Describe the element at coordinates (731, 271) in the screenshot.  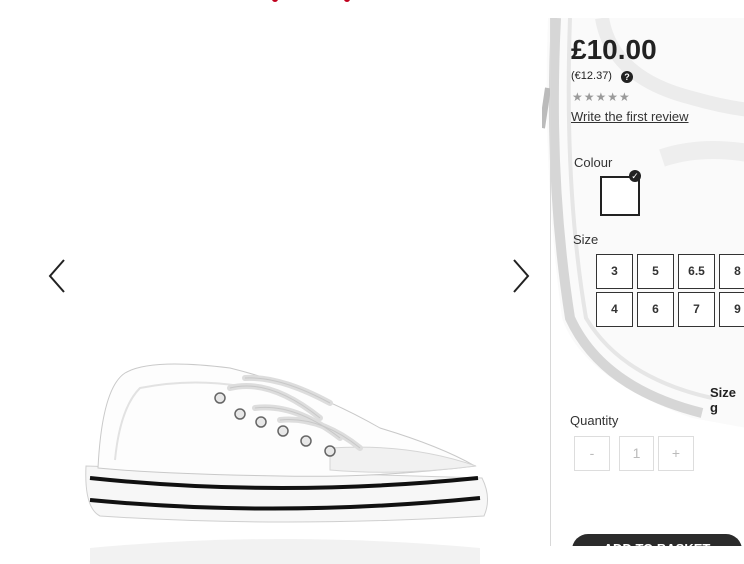
I see `size-option-8: 8` at that location.